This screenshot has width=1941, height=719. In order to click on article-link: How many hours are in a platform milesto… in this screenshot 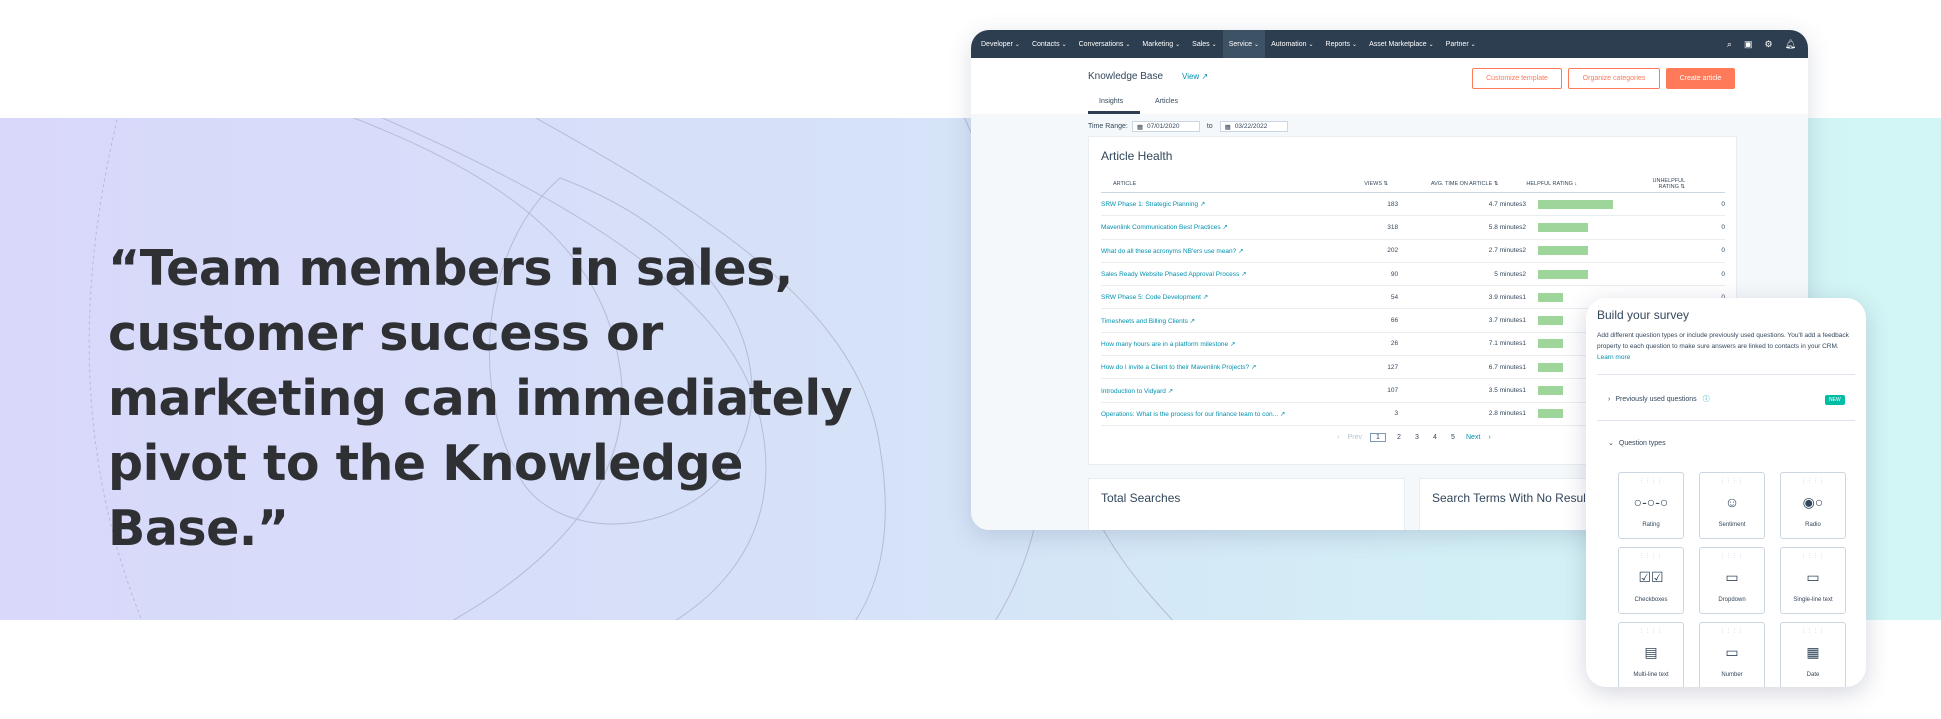, I will do `click(1225, 344)`.